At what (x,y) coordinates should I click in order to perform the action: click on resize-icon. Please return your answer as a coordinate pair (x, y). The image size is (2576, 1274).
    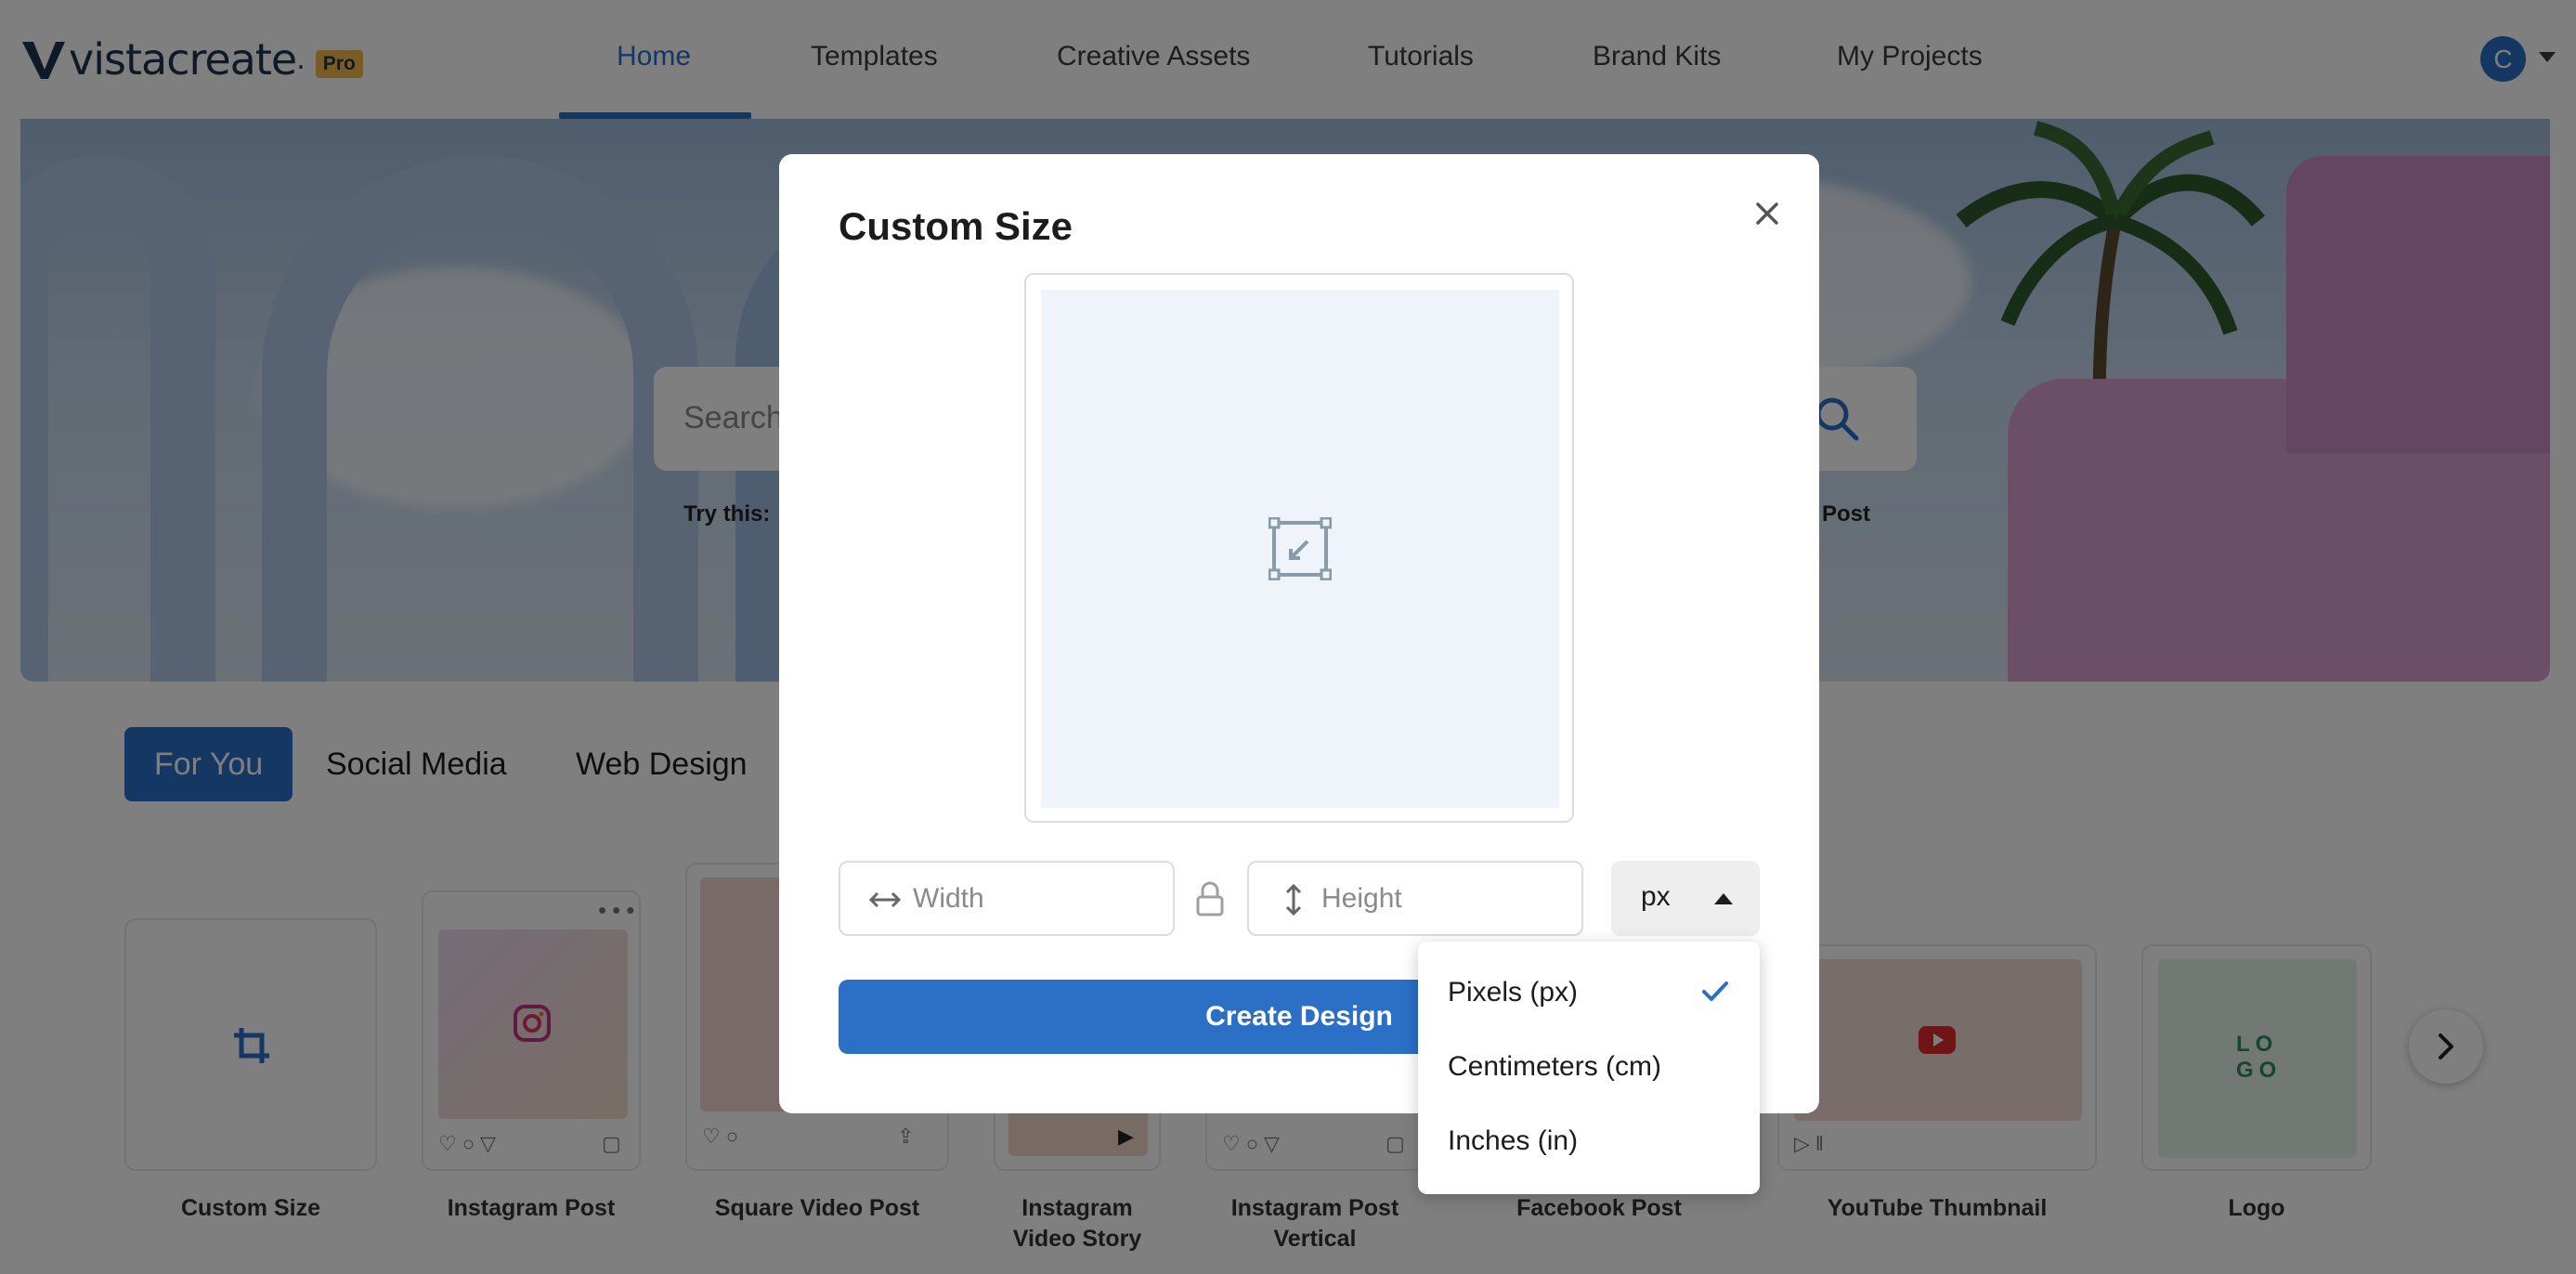
    Looking at the image, I should click on (1300, 548).